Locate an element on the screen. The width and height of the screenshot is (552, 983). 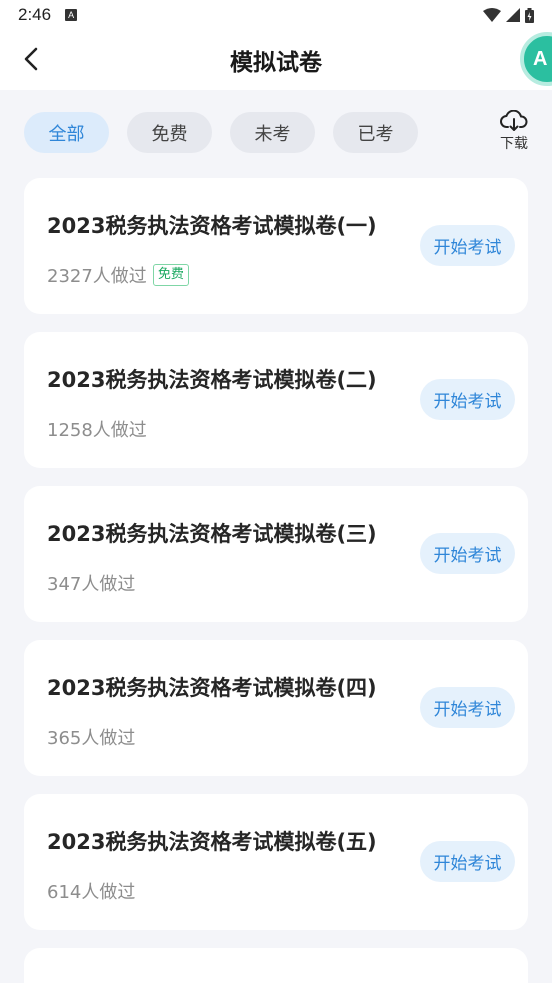
done-count: 1258人做过 is located at coordinates (97, 430).